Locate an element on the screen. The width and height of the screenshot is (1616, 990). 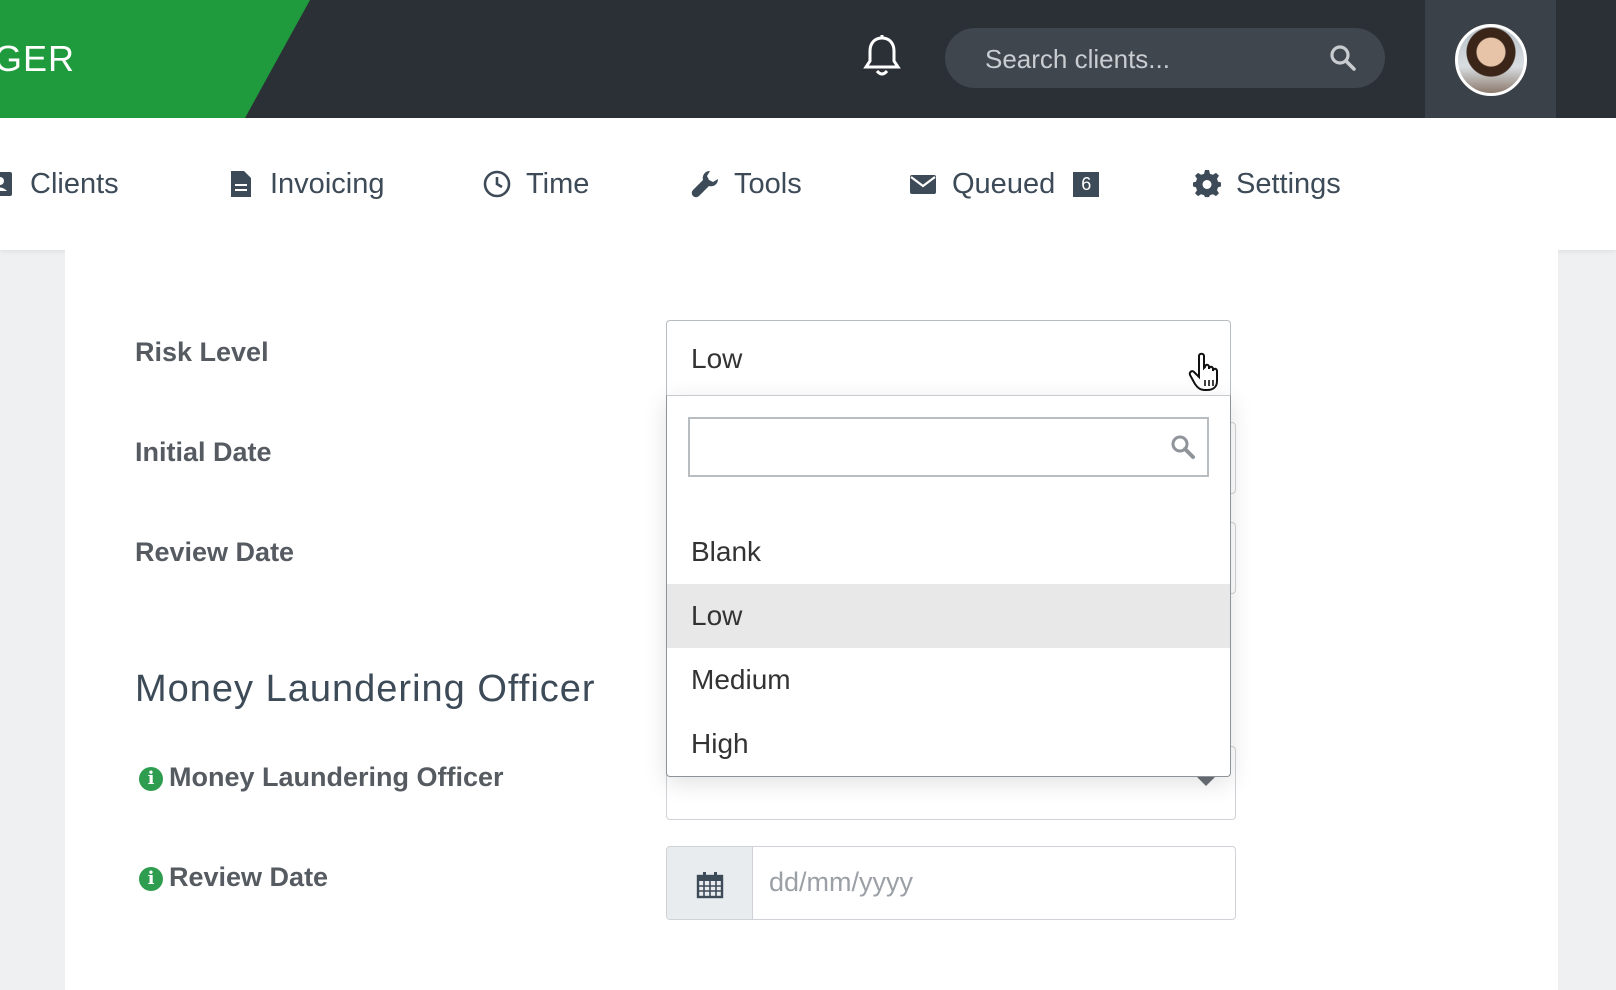
mlo-review-date-input: dd/mm/yyyy is located at coordinates (951, 883).